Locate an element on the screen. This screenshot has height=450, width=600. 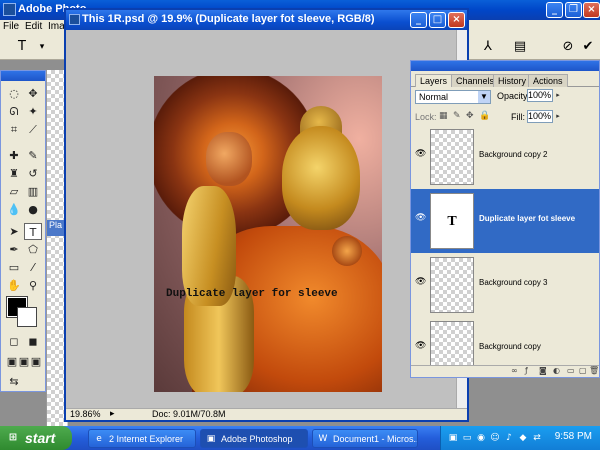
slice-tool-icon: ⟋ is located at coordinates (33, 129).